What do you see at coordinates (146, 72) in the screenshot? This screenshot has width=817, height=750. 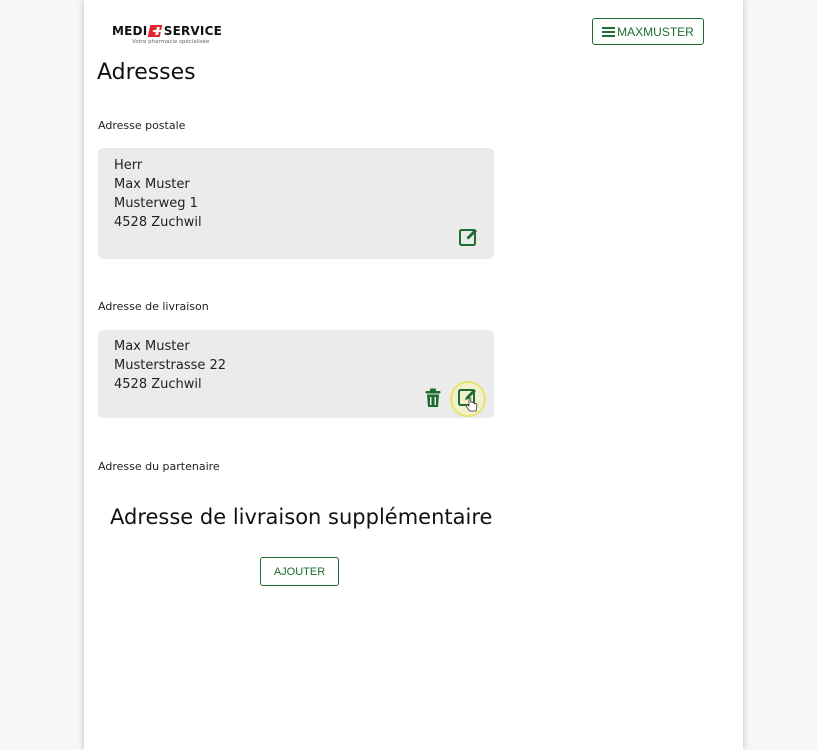 I see `page-title: Adresses` at bounding box center [146, 72].